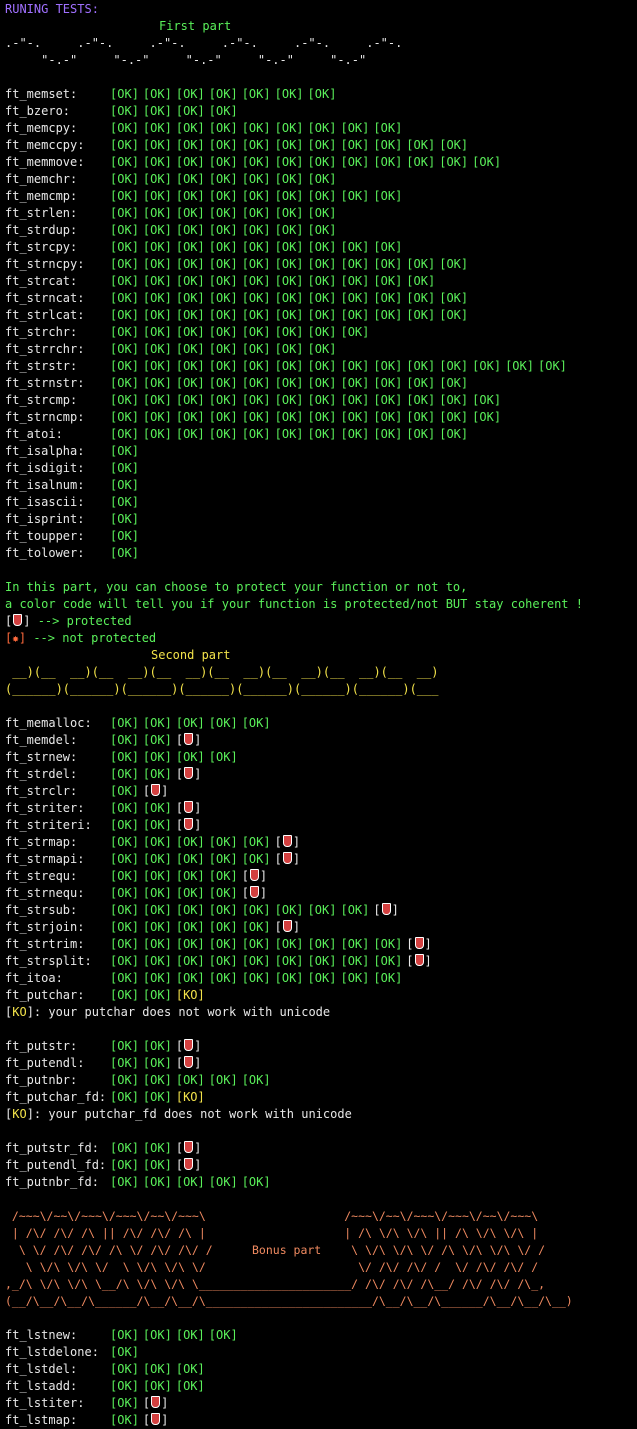  Describe the element at coordinates (41, 332) in the screenshot. I see `test-name: ft_strchr:` at that location.